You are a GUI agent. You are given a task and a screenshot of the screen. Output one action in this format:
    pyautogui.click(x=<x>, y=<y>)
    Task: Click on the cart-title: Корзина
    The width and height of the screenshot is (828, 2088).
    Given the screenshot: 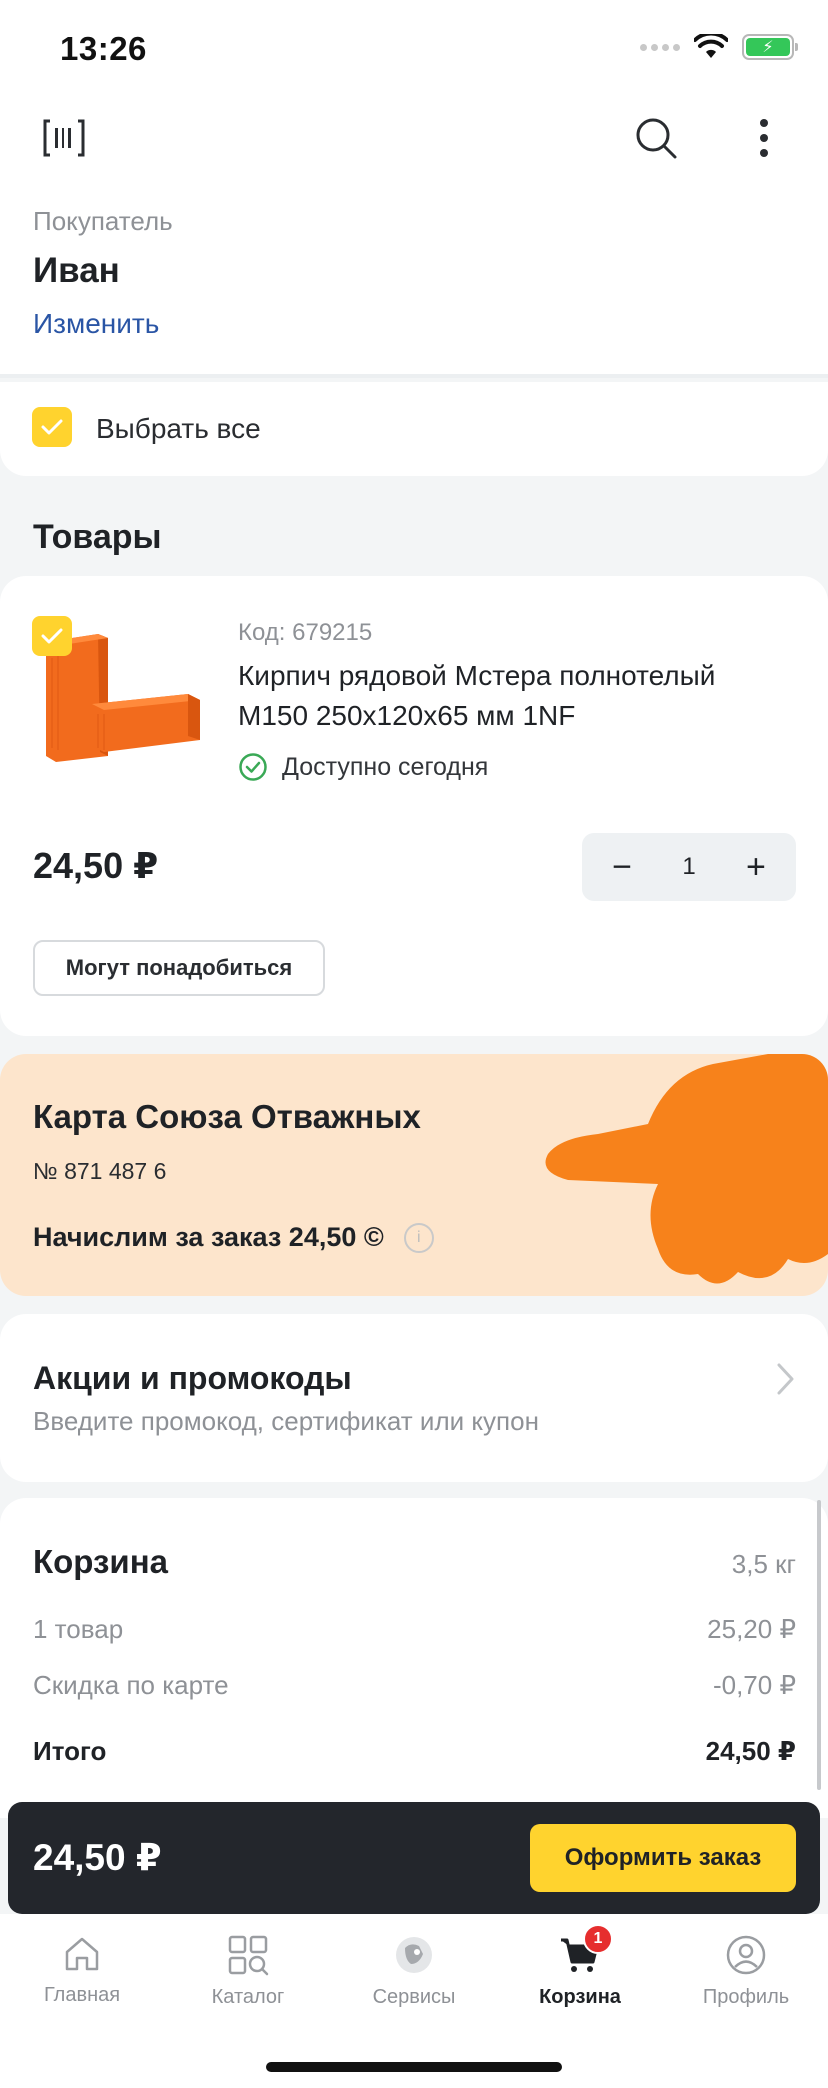 What is the action you would take?
    pyautogui.click(x=100, y=1561)
    